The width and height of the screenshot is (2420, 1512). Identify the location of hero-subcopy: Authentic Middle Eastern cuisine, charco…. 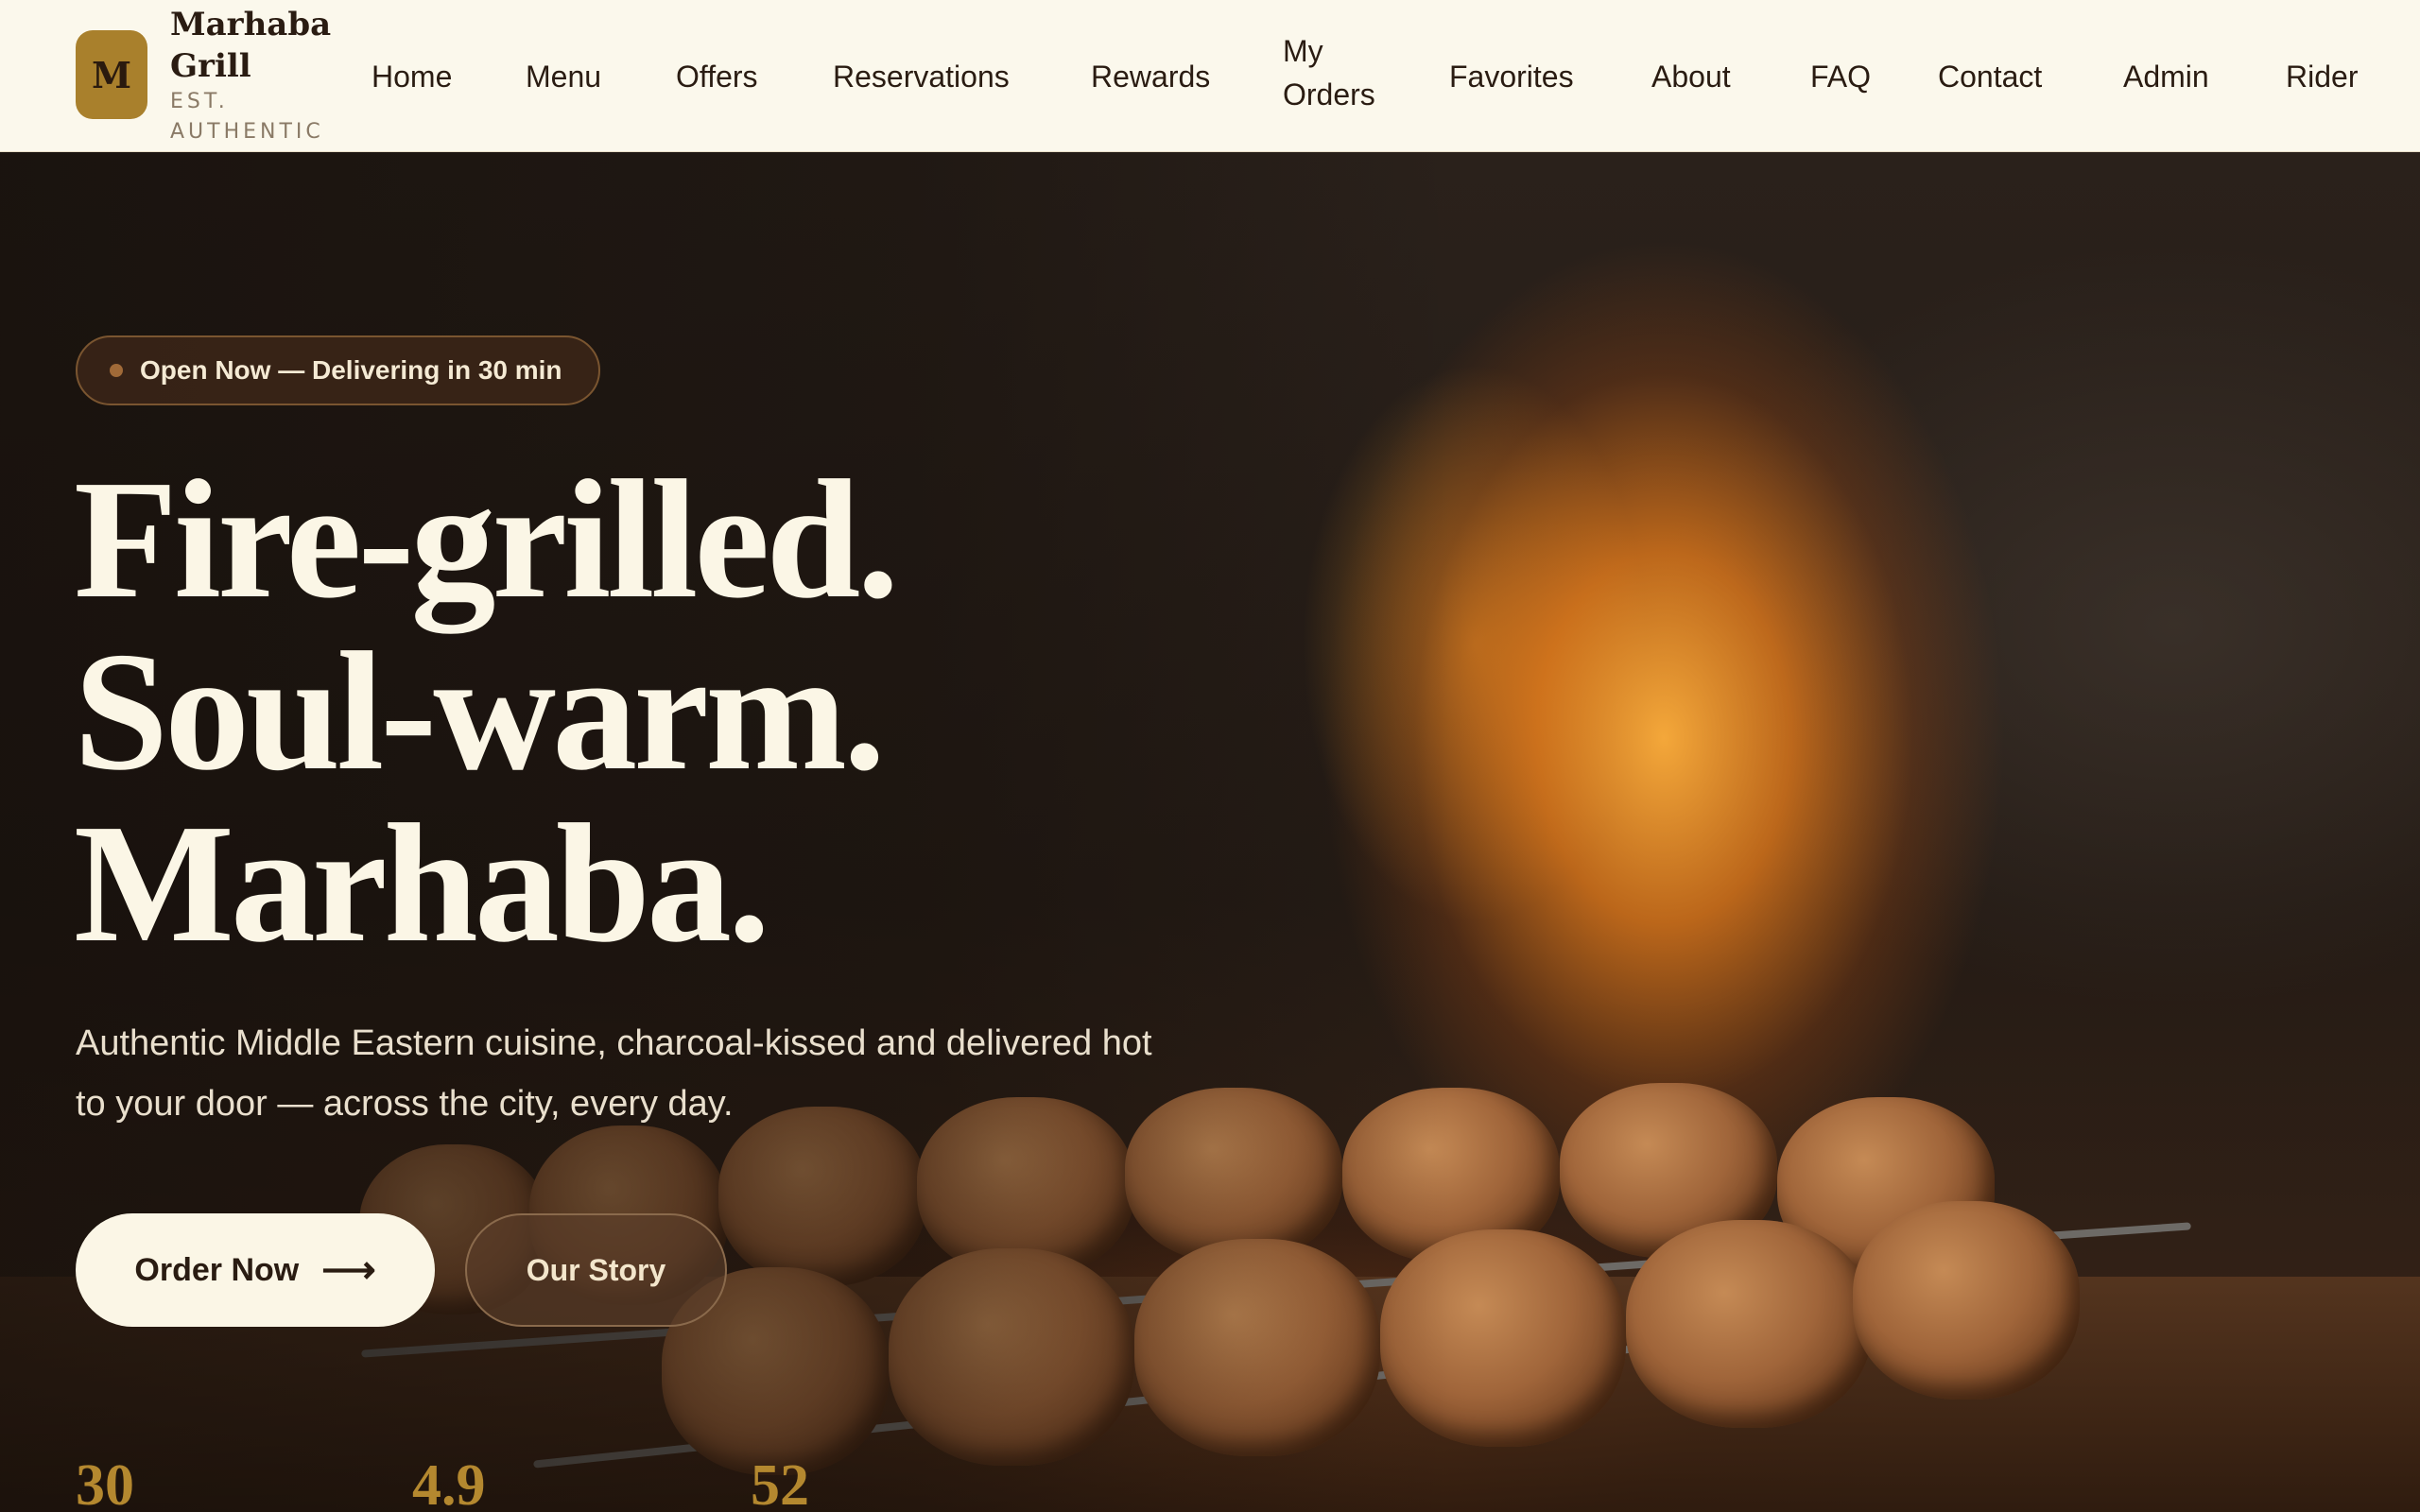
(614, 1073).